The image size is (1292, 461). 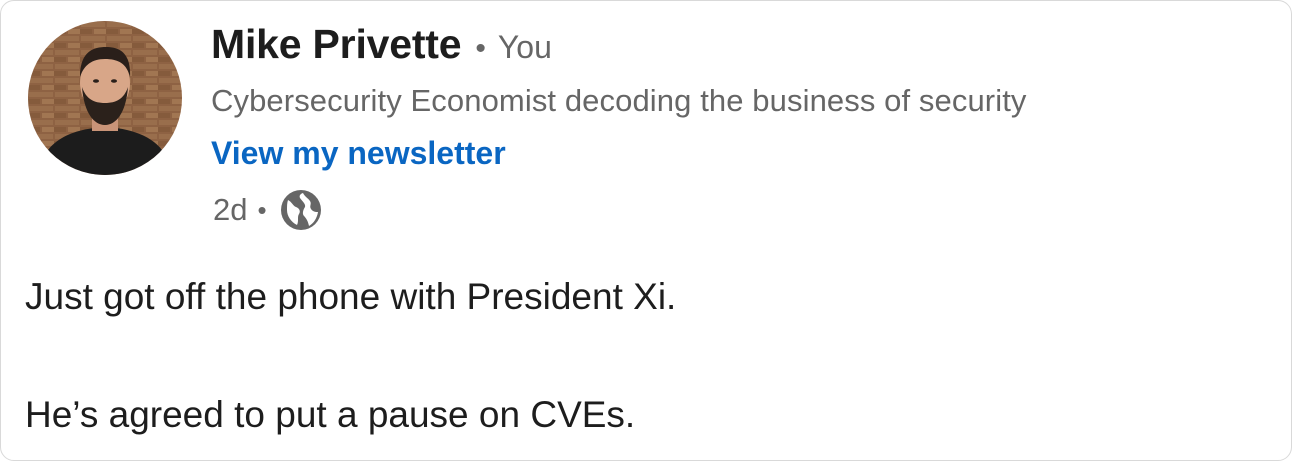 I want to click on post-timestamp: 2d, so click(x=230, y=209).